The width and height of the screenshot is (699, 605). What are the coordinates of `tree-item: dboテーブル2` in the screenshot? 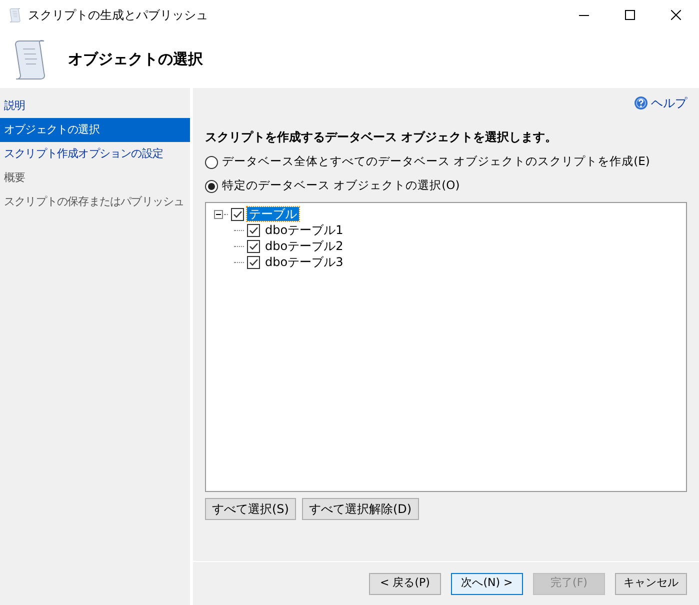 It's located at (304, 246).